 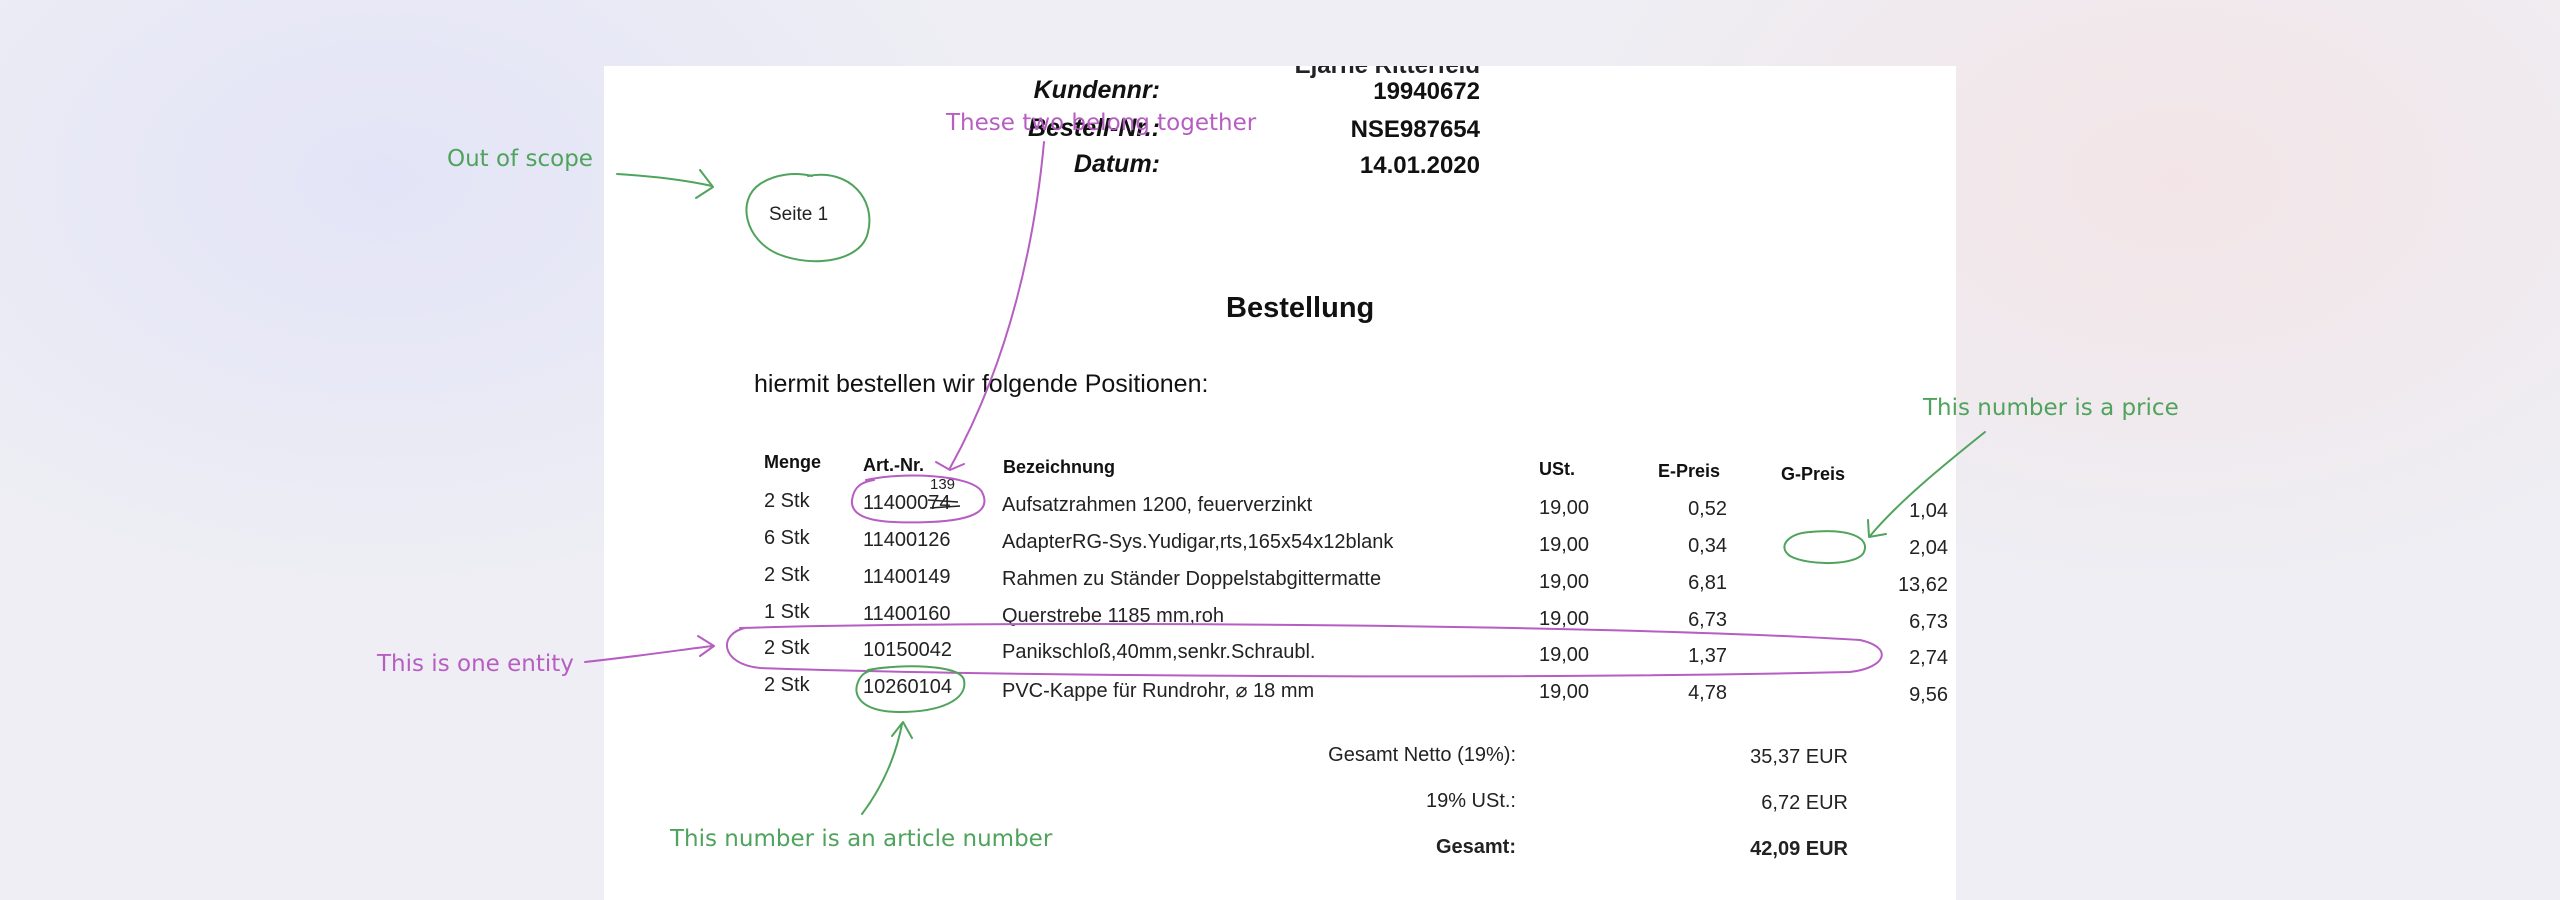 What do you see at coordinates (1799, 849) in the screenshot?
I see `grand-total-value: 42,09 EUR` at bounding box center [1799, 849].